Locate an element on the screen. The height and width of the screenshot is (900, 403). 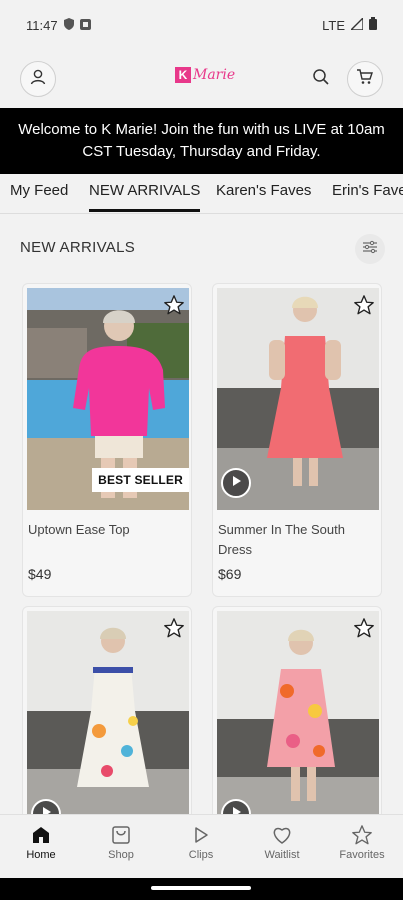
home-icon is located at coordinates (41, 836).